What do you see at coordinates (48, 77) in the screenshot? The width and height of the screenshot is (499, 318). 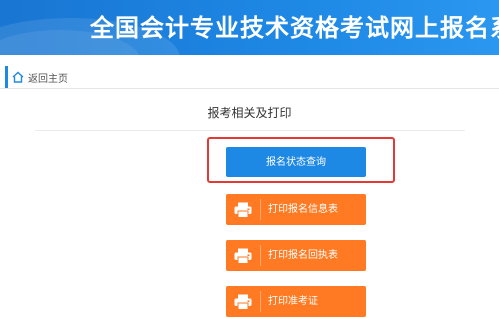 I see `back-home-link: 返回主页` at bounding box center [48, 77].